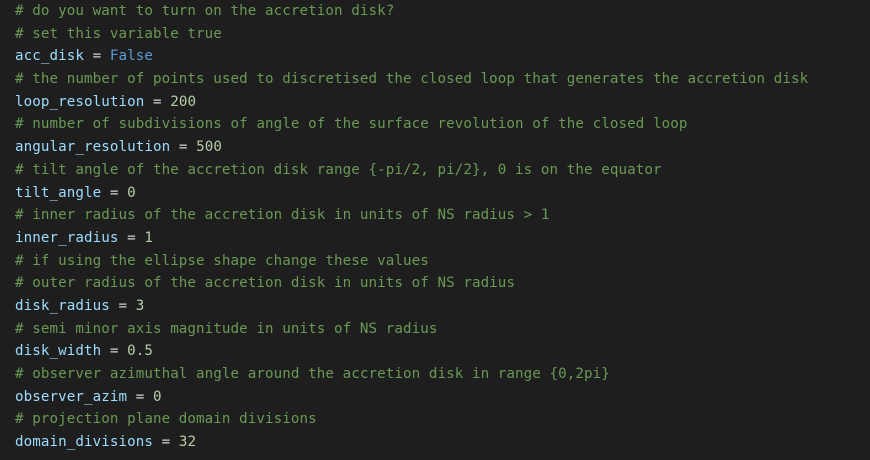  I want to click on variable-name: loop_resolution, so click(80, 101).